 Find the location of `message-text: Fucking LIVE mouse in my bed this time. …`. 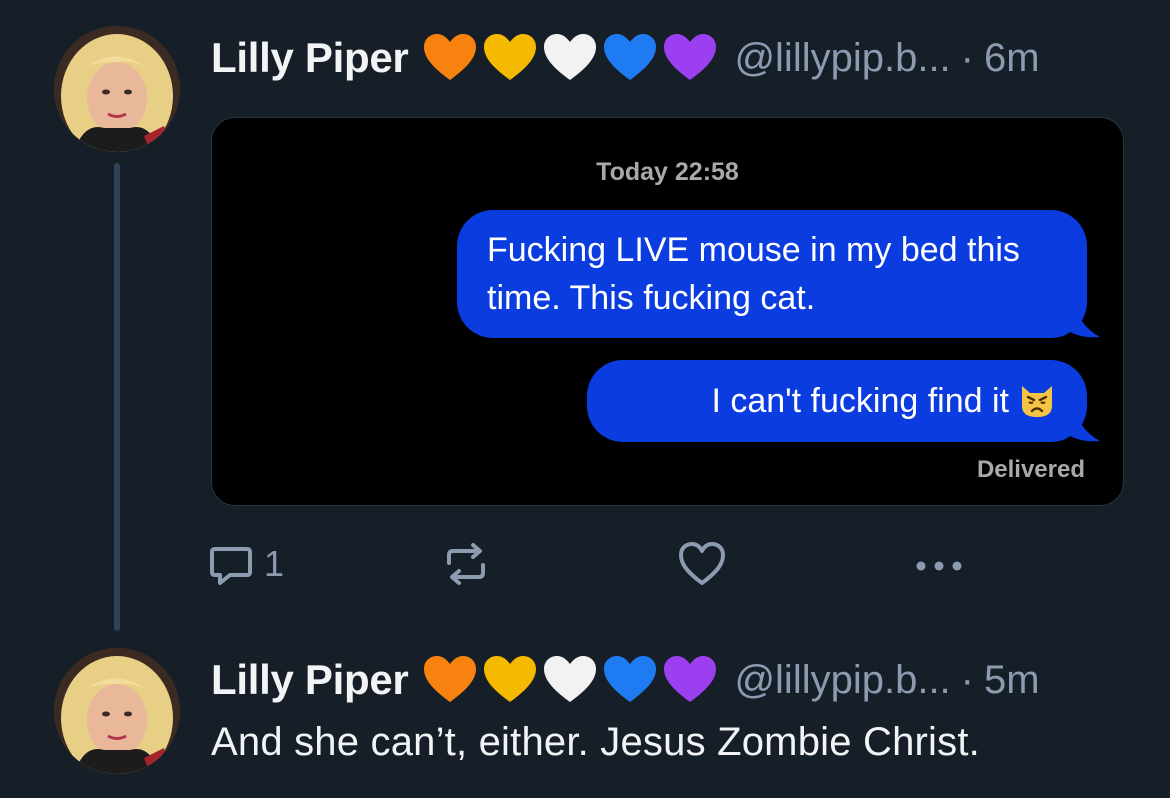

message-text: Fucking LIVE mouse in my bed this time. … is located at coordinates (753, 274).